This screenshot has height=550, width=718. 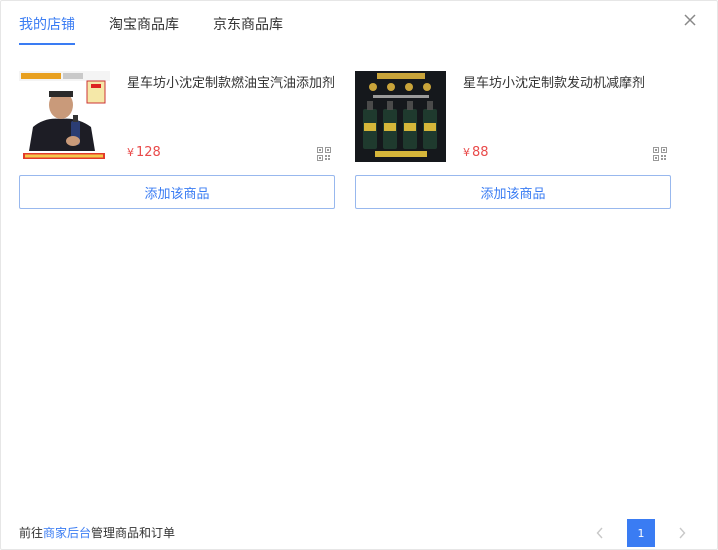 I want to click on product-price: ¥128, so click(x=144, y=153).